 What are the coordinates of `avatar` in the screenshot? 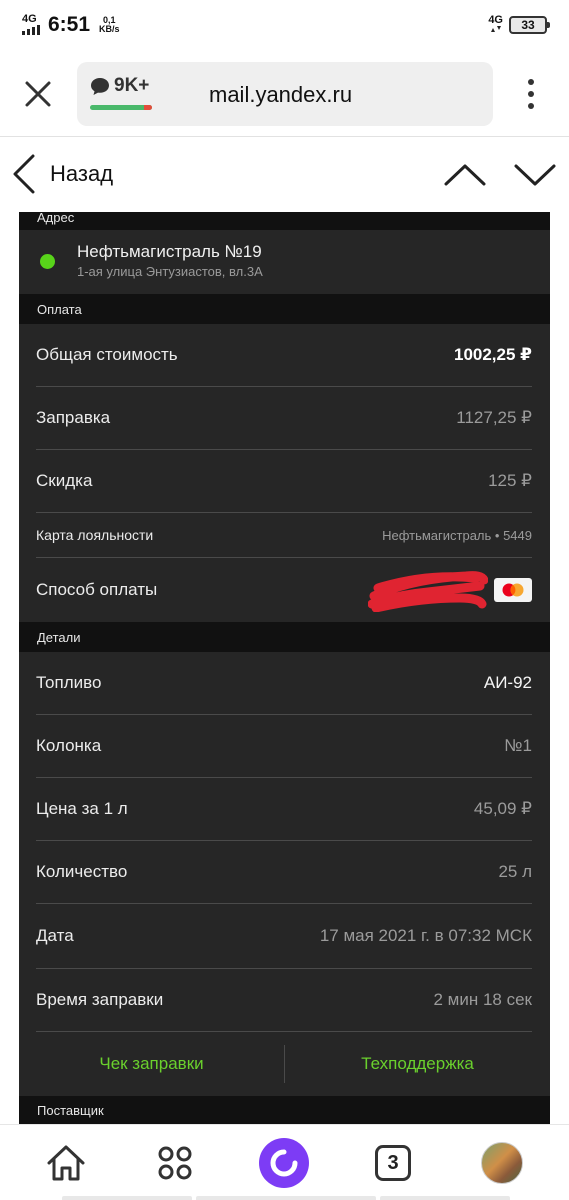 It's located at (502, 1163).